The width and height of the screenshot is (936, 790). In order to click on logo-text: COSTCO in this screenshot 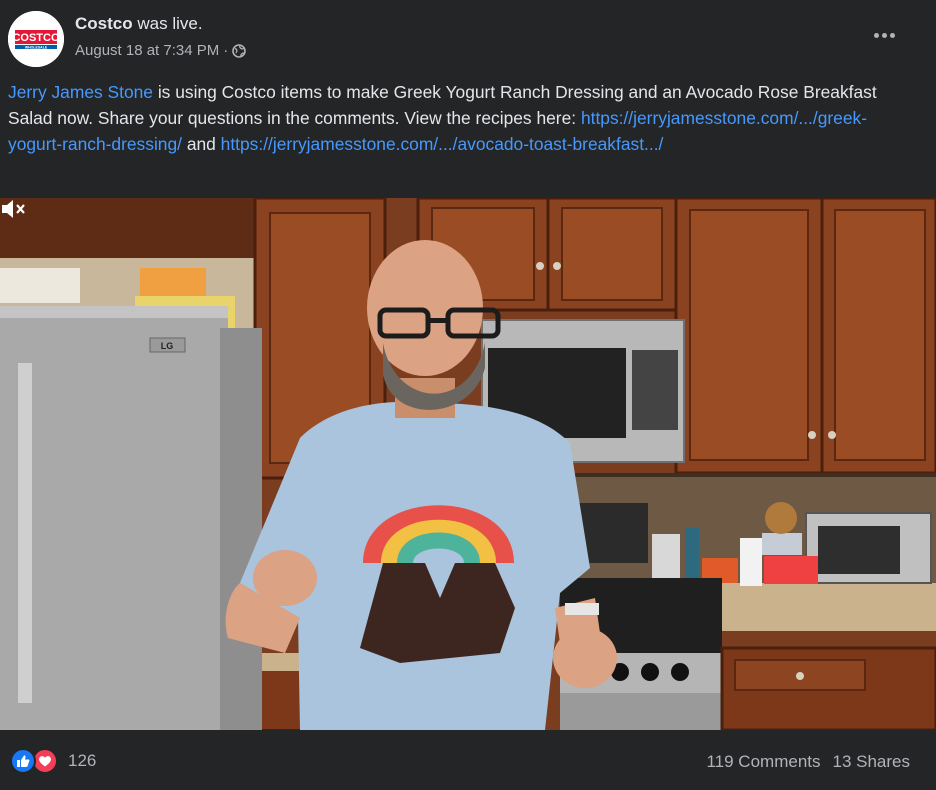, I will do `click(36, 38)`.